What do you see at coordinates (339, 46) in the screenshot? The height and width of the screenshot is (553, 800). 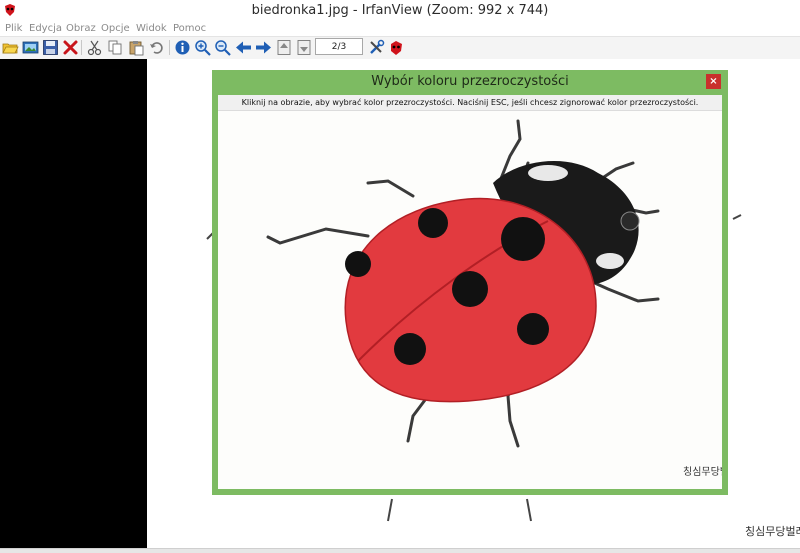 I see `page-indicator-field: 2/3` at bounding box center [339, 46].